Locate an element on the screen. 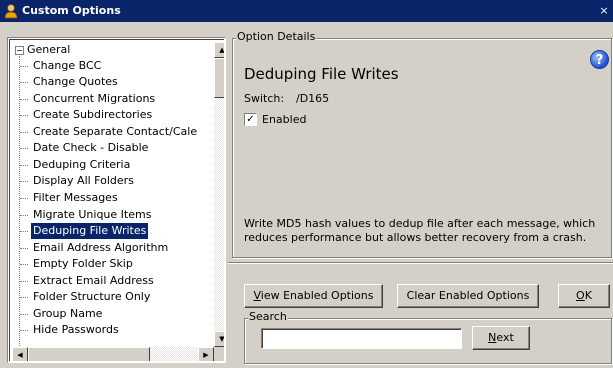 Image resolution: width=613 pixels, height=368 pixels. tree-item-label: Filter Messages is located at coordinates (75, 197).